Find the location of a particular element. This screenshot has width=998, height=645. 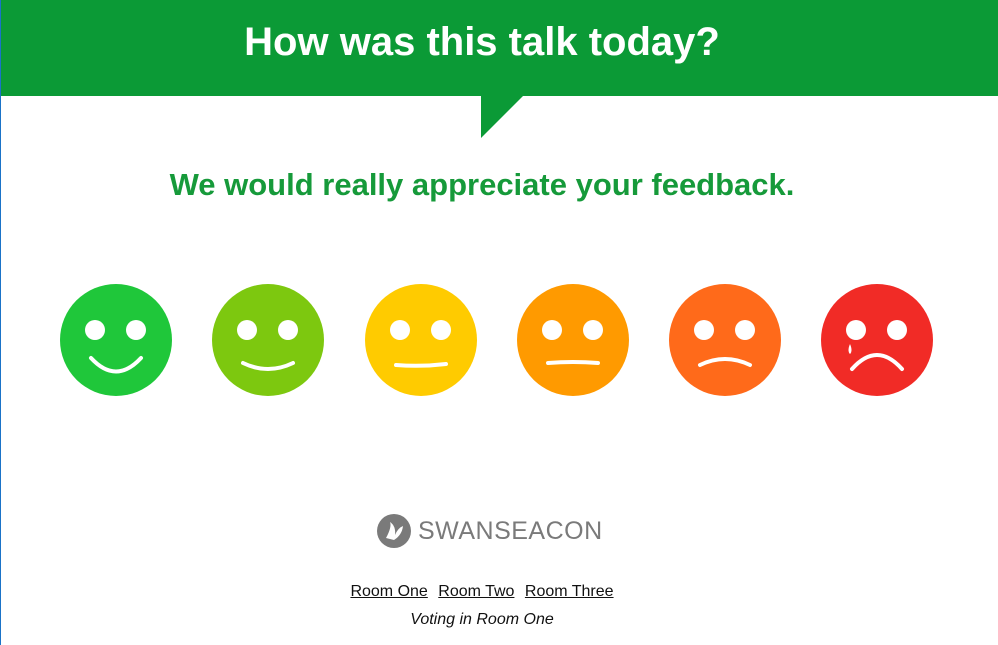

meh-face-icon is located at coordinates (573, 340).